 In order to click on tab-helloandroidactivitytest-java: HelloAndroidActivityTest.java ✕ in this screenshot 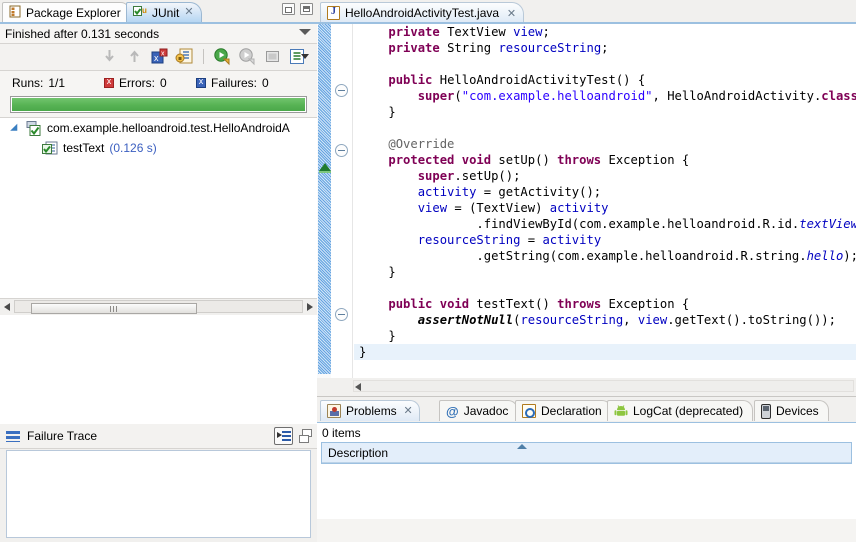, I will do `click(422, 12)`.